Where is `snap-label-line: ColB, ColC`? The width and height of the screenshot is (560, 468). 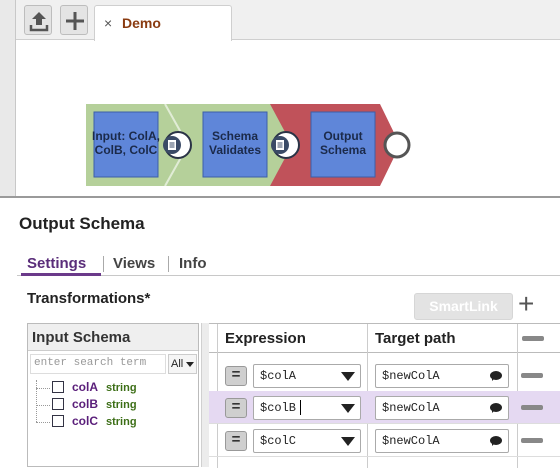
snap-label-line: ColB, ColC is located at coordinates (126, 150).